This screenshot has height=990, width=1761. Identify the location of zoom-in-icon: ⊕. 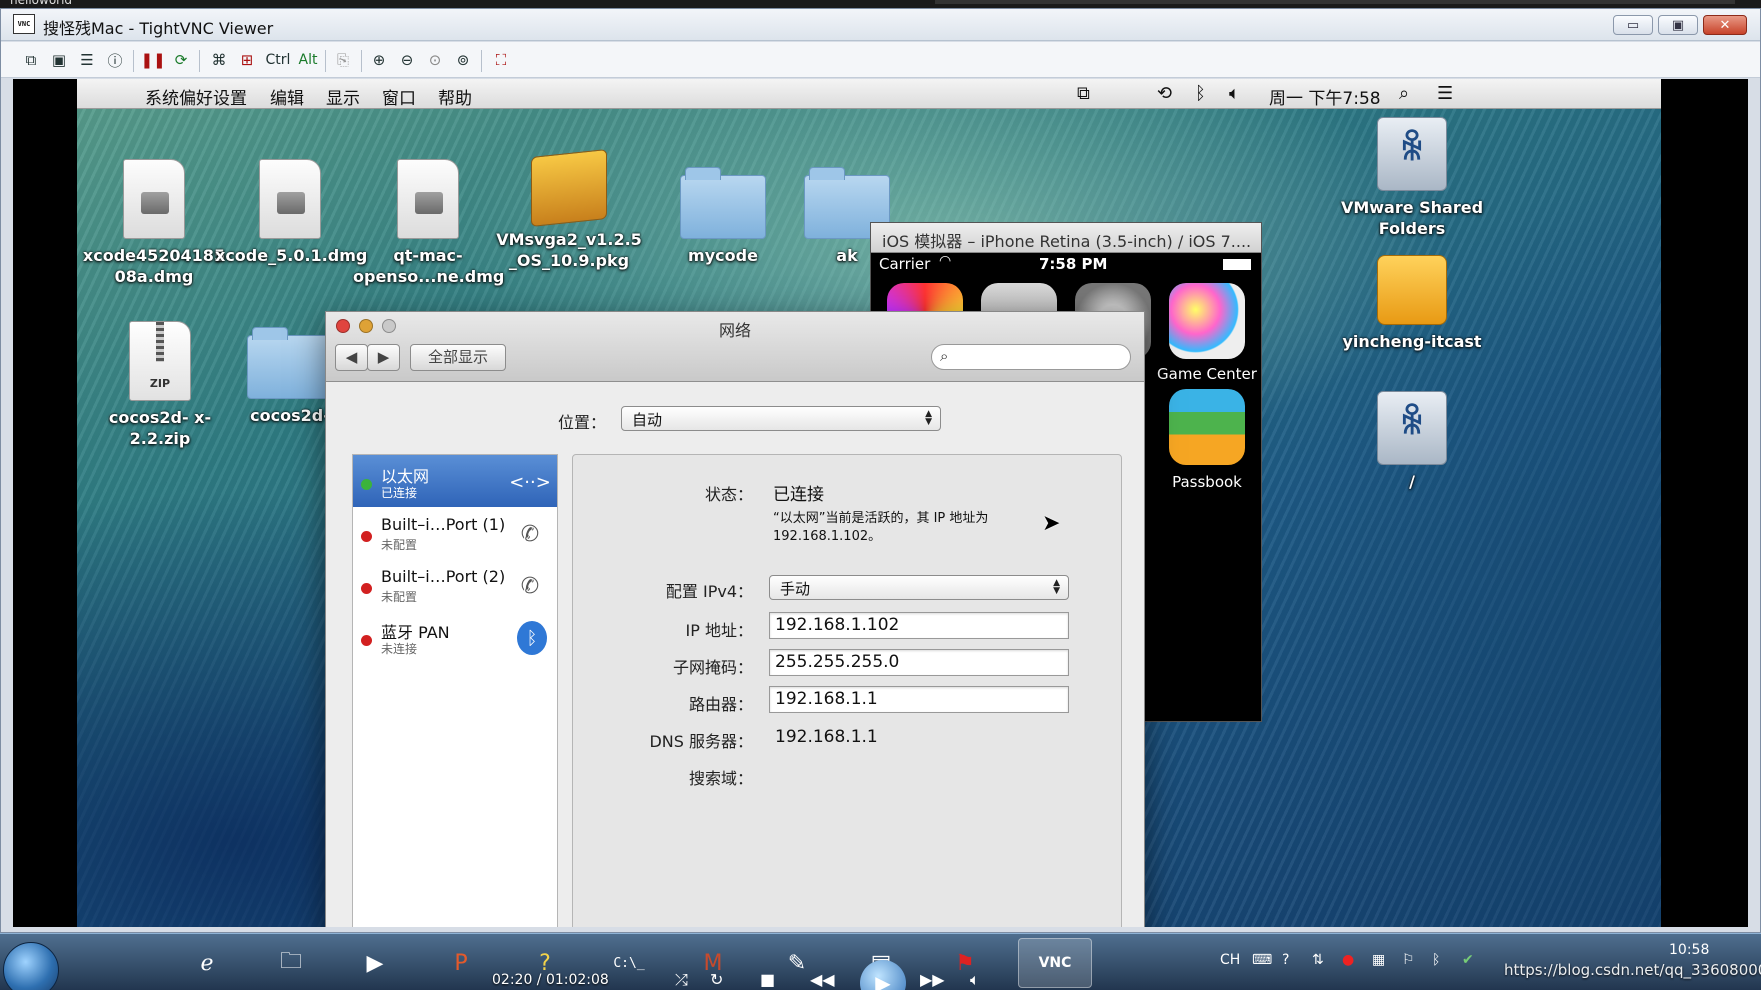
(379, 60).